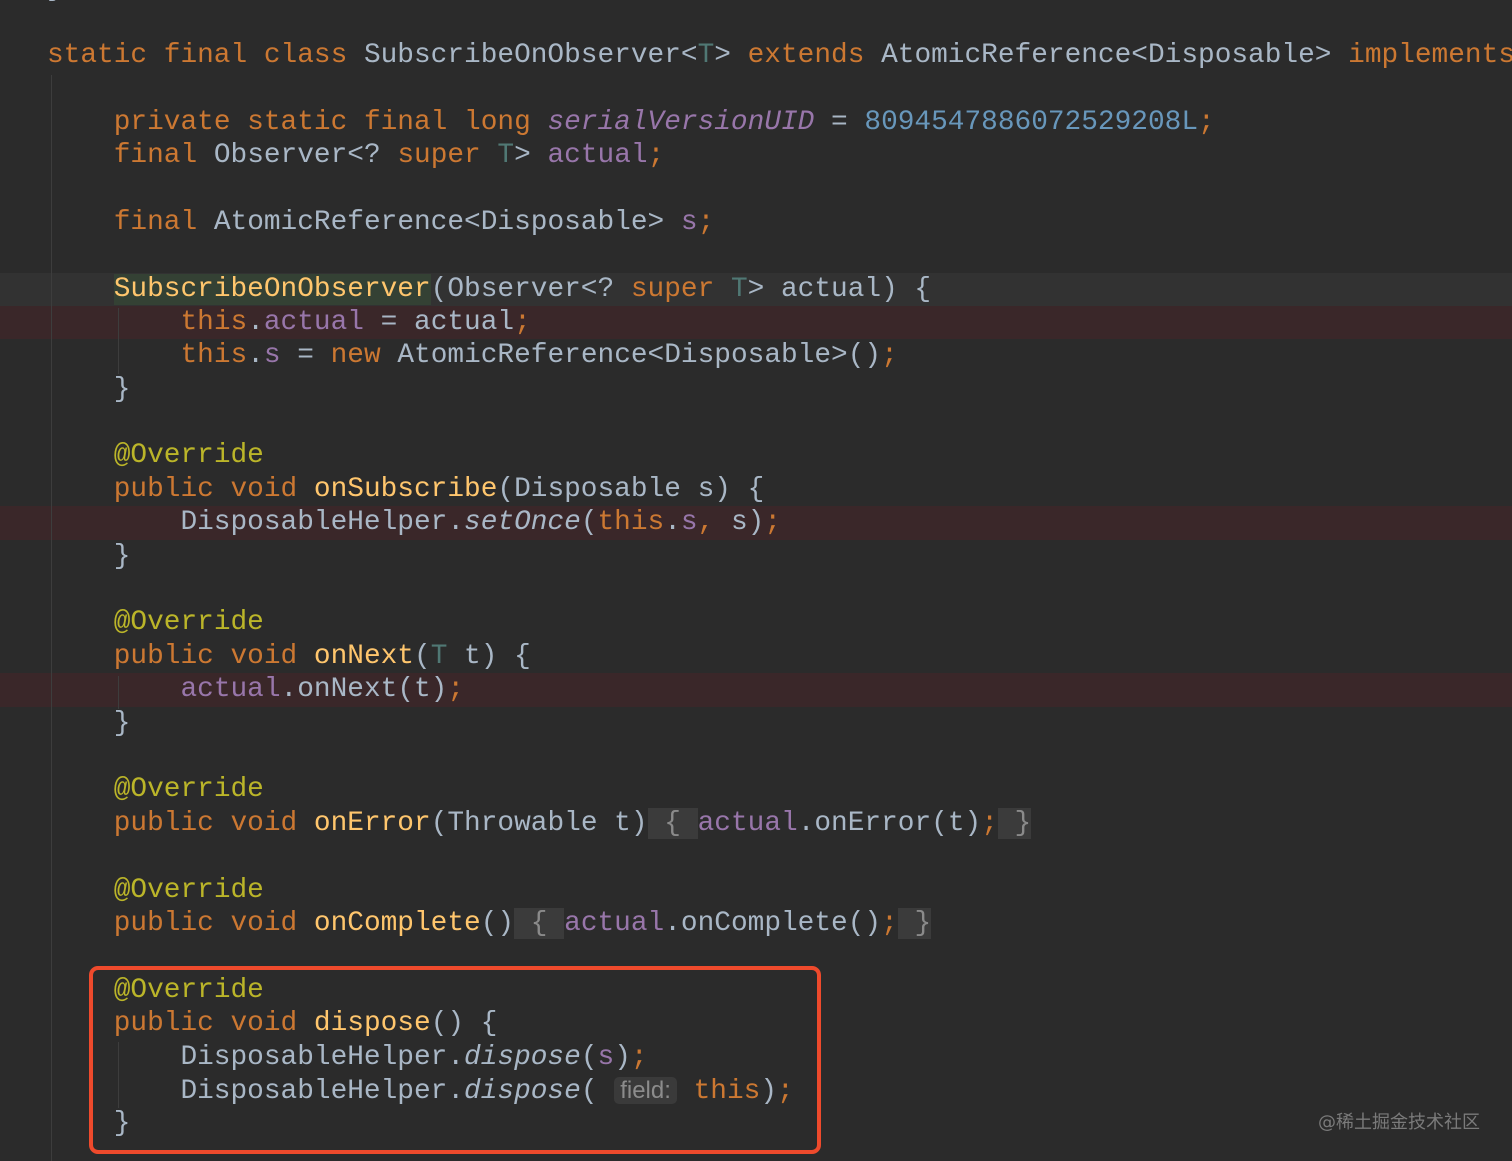 Image resolution: width=1512 pixels, height=1161 pixels. What do you see at coordinates (522, 523) in the screenshot?
I see `code-token: setOnce` at bounding box center [522, 523].